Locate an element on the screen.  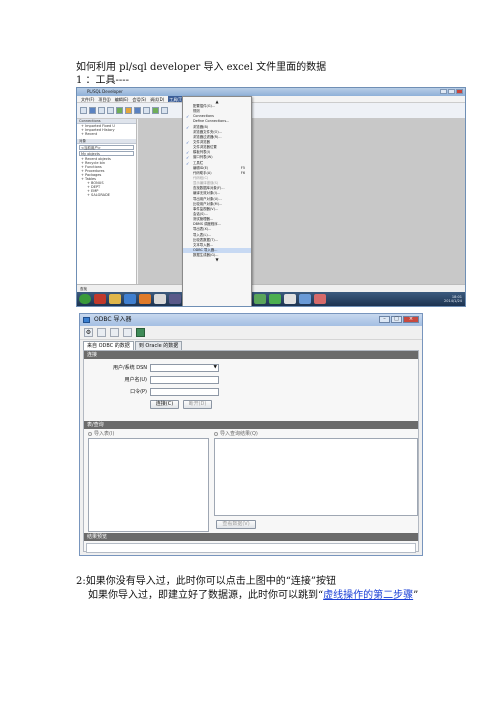
table-section-header: 表/查询 is located at coordinates (251, 425).